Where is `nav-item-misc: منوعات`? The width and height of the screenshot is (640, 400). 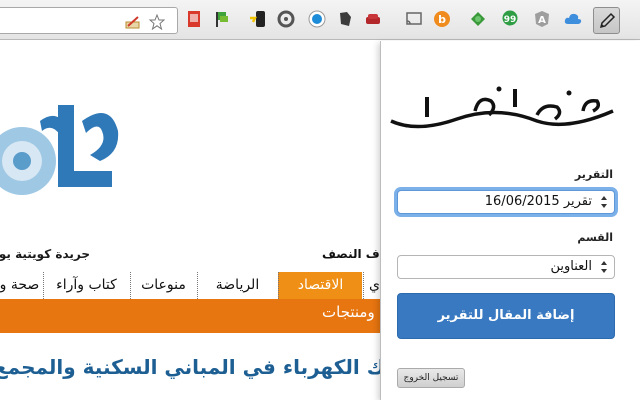
nav-item-misc: منوعات is located at coordinates (163, 285).